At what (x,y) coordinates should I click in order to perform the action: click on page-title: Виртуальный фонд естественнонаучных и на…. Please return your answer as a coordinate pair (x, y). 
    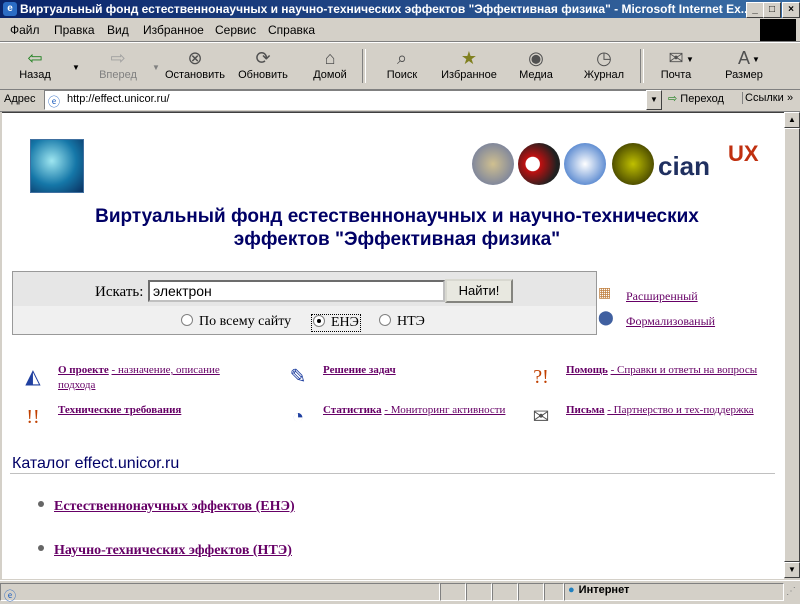
    Looking at the image, I should click on (397, 228).